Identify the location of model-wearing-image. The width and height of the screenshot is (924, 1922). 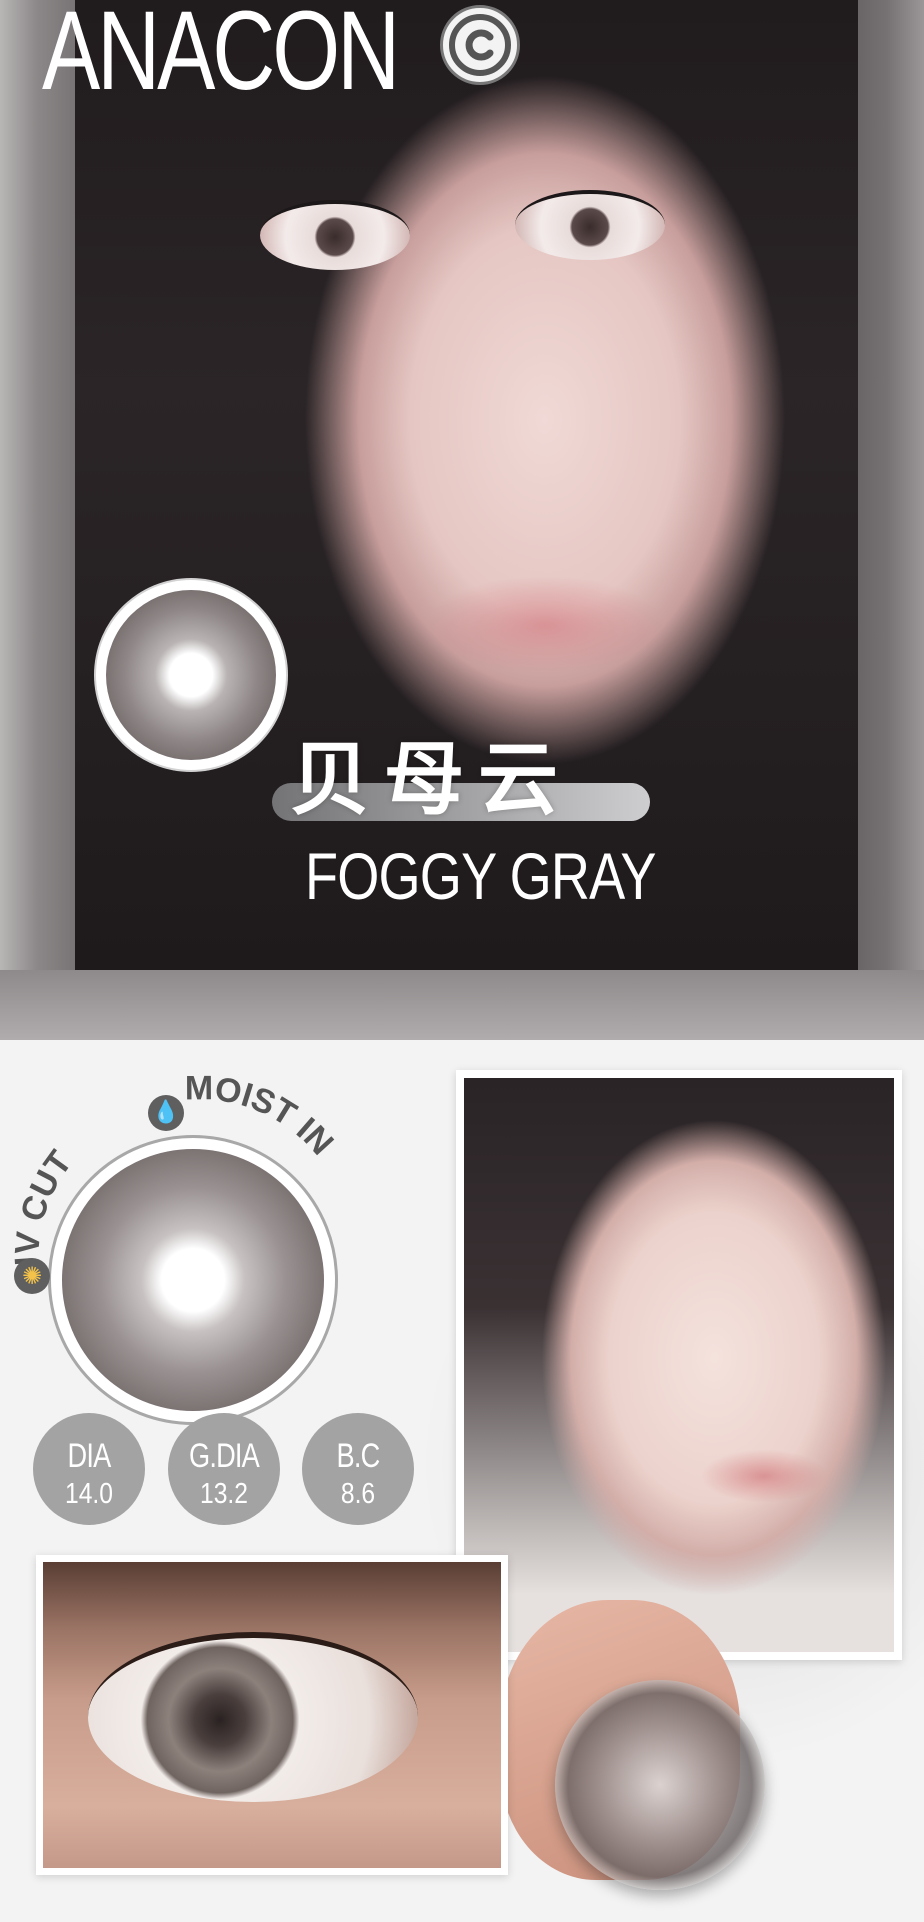
(679, 1365).